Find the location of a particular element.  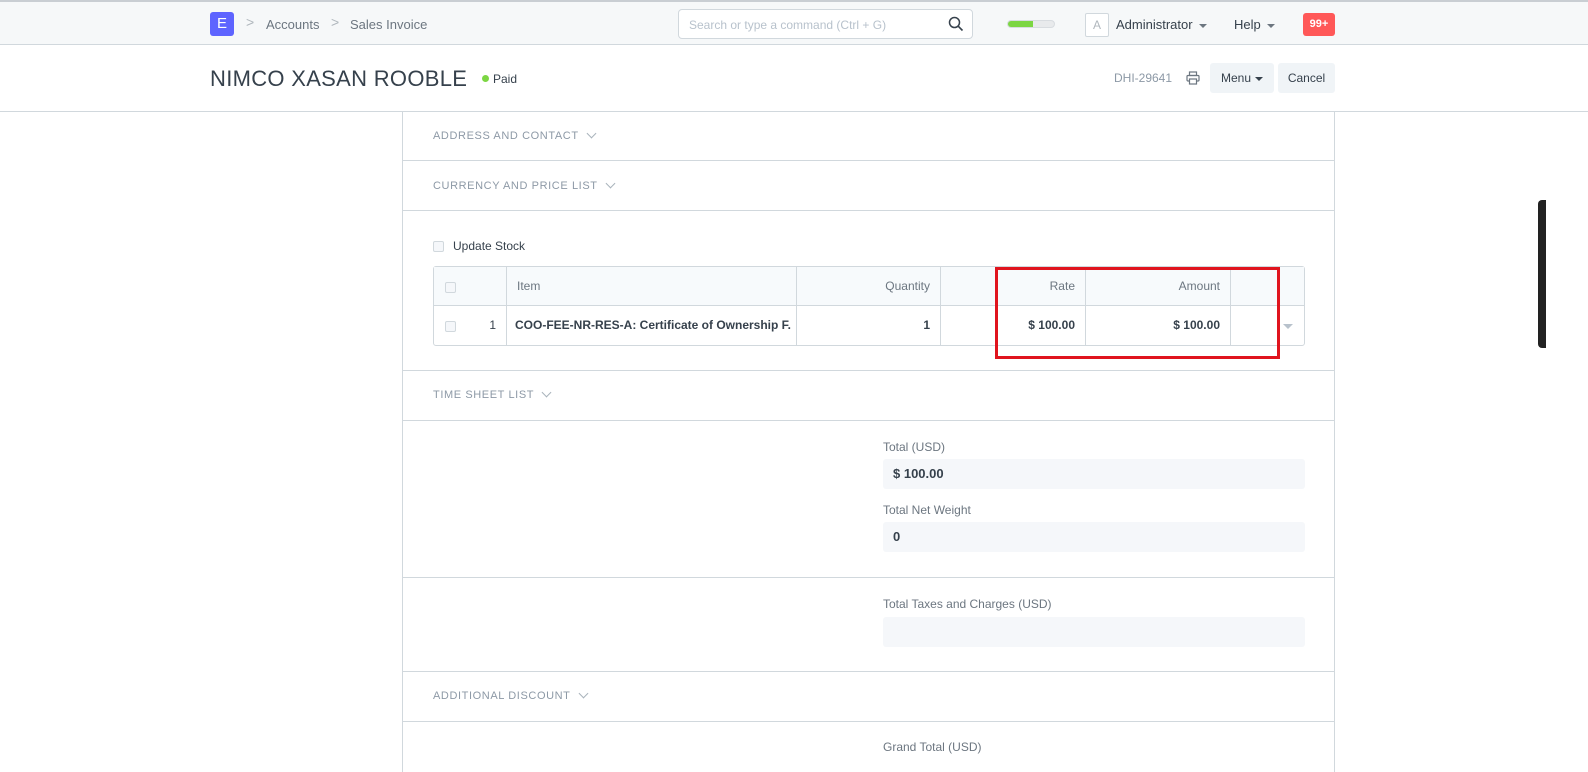

section-currency-price-list: CURRENCY AND PRICE LIST is located at coordinates (868, 186).